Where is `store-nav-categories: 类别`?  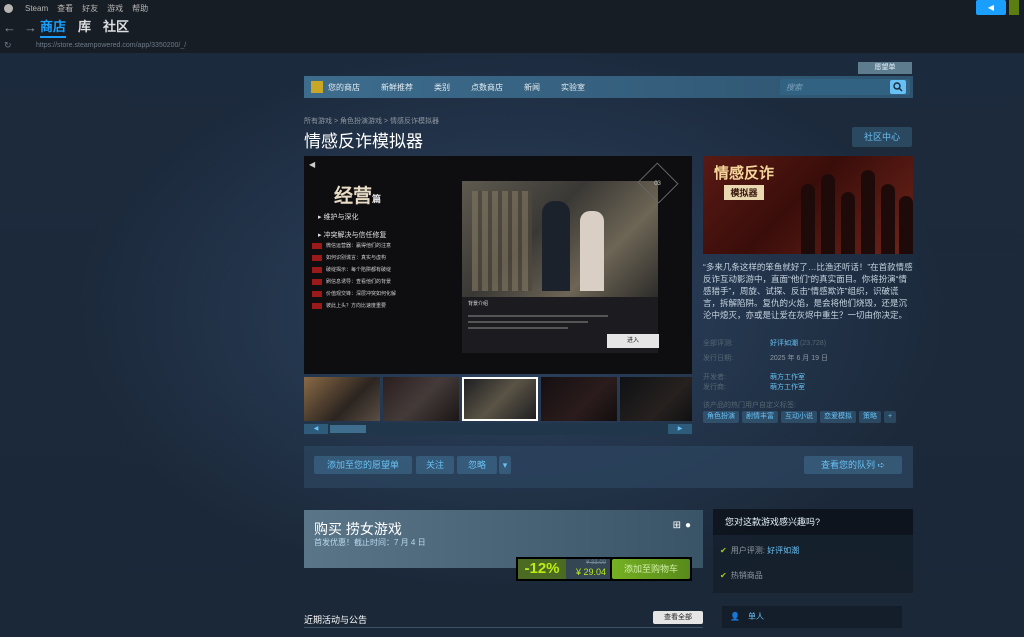
store-nav-categories: 类别 is located at coordinates (442, 87).